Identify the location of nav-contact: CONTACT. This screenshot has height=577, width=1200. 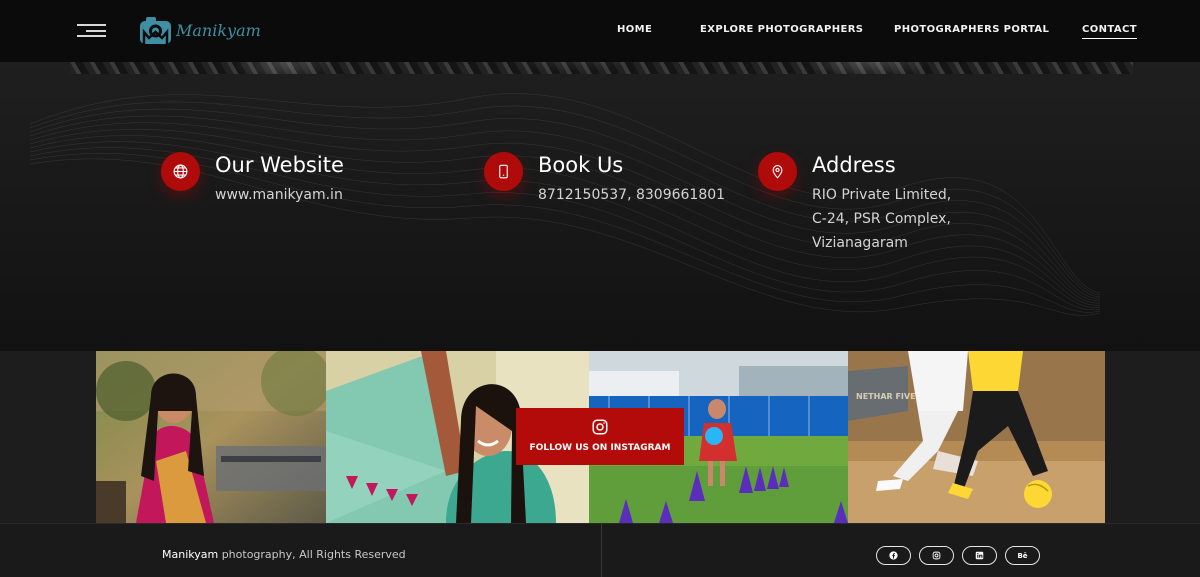
(1109, 31).